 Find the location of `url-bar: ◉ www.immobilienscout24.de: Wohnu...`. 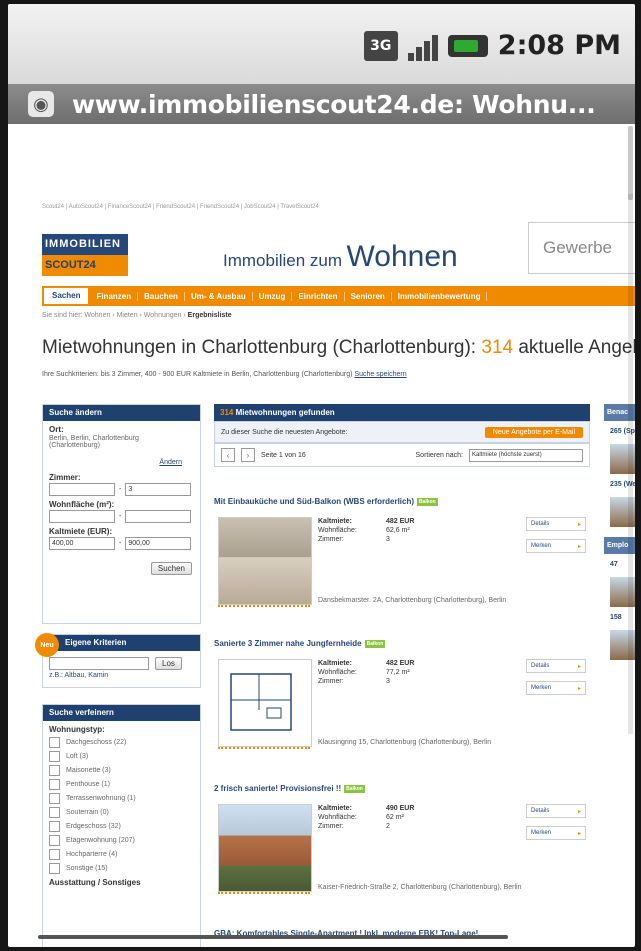

url-bar: ◉ www.immobilienscout24.de: Wohnu... is located at coordinates (321, 104).